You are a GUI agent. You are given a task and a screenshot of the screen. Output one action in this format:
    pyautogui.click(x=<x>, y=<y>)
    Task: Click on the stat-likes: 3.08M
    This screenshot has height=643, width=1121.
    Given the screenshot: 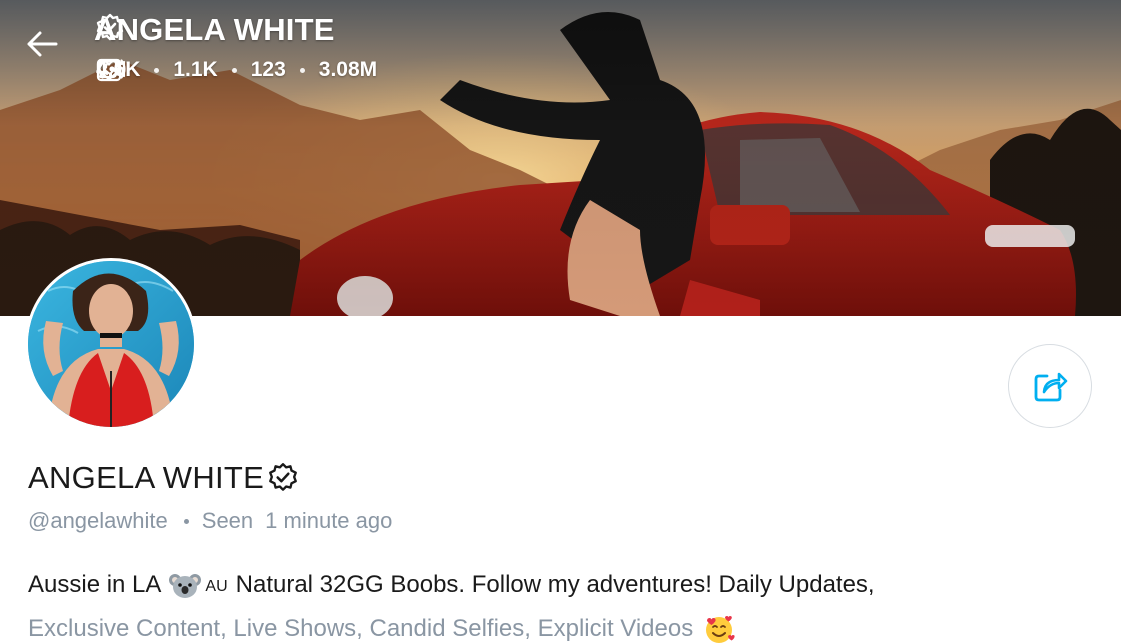 What is the action you would take?
    pyautogui.click(x=237, y=70)
    